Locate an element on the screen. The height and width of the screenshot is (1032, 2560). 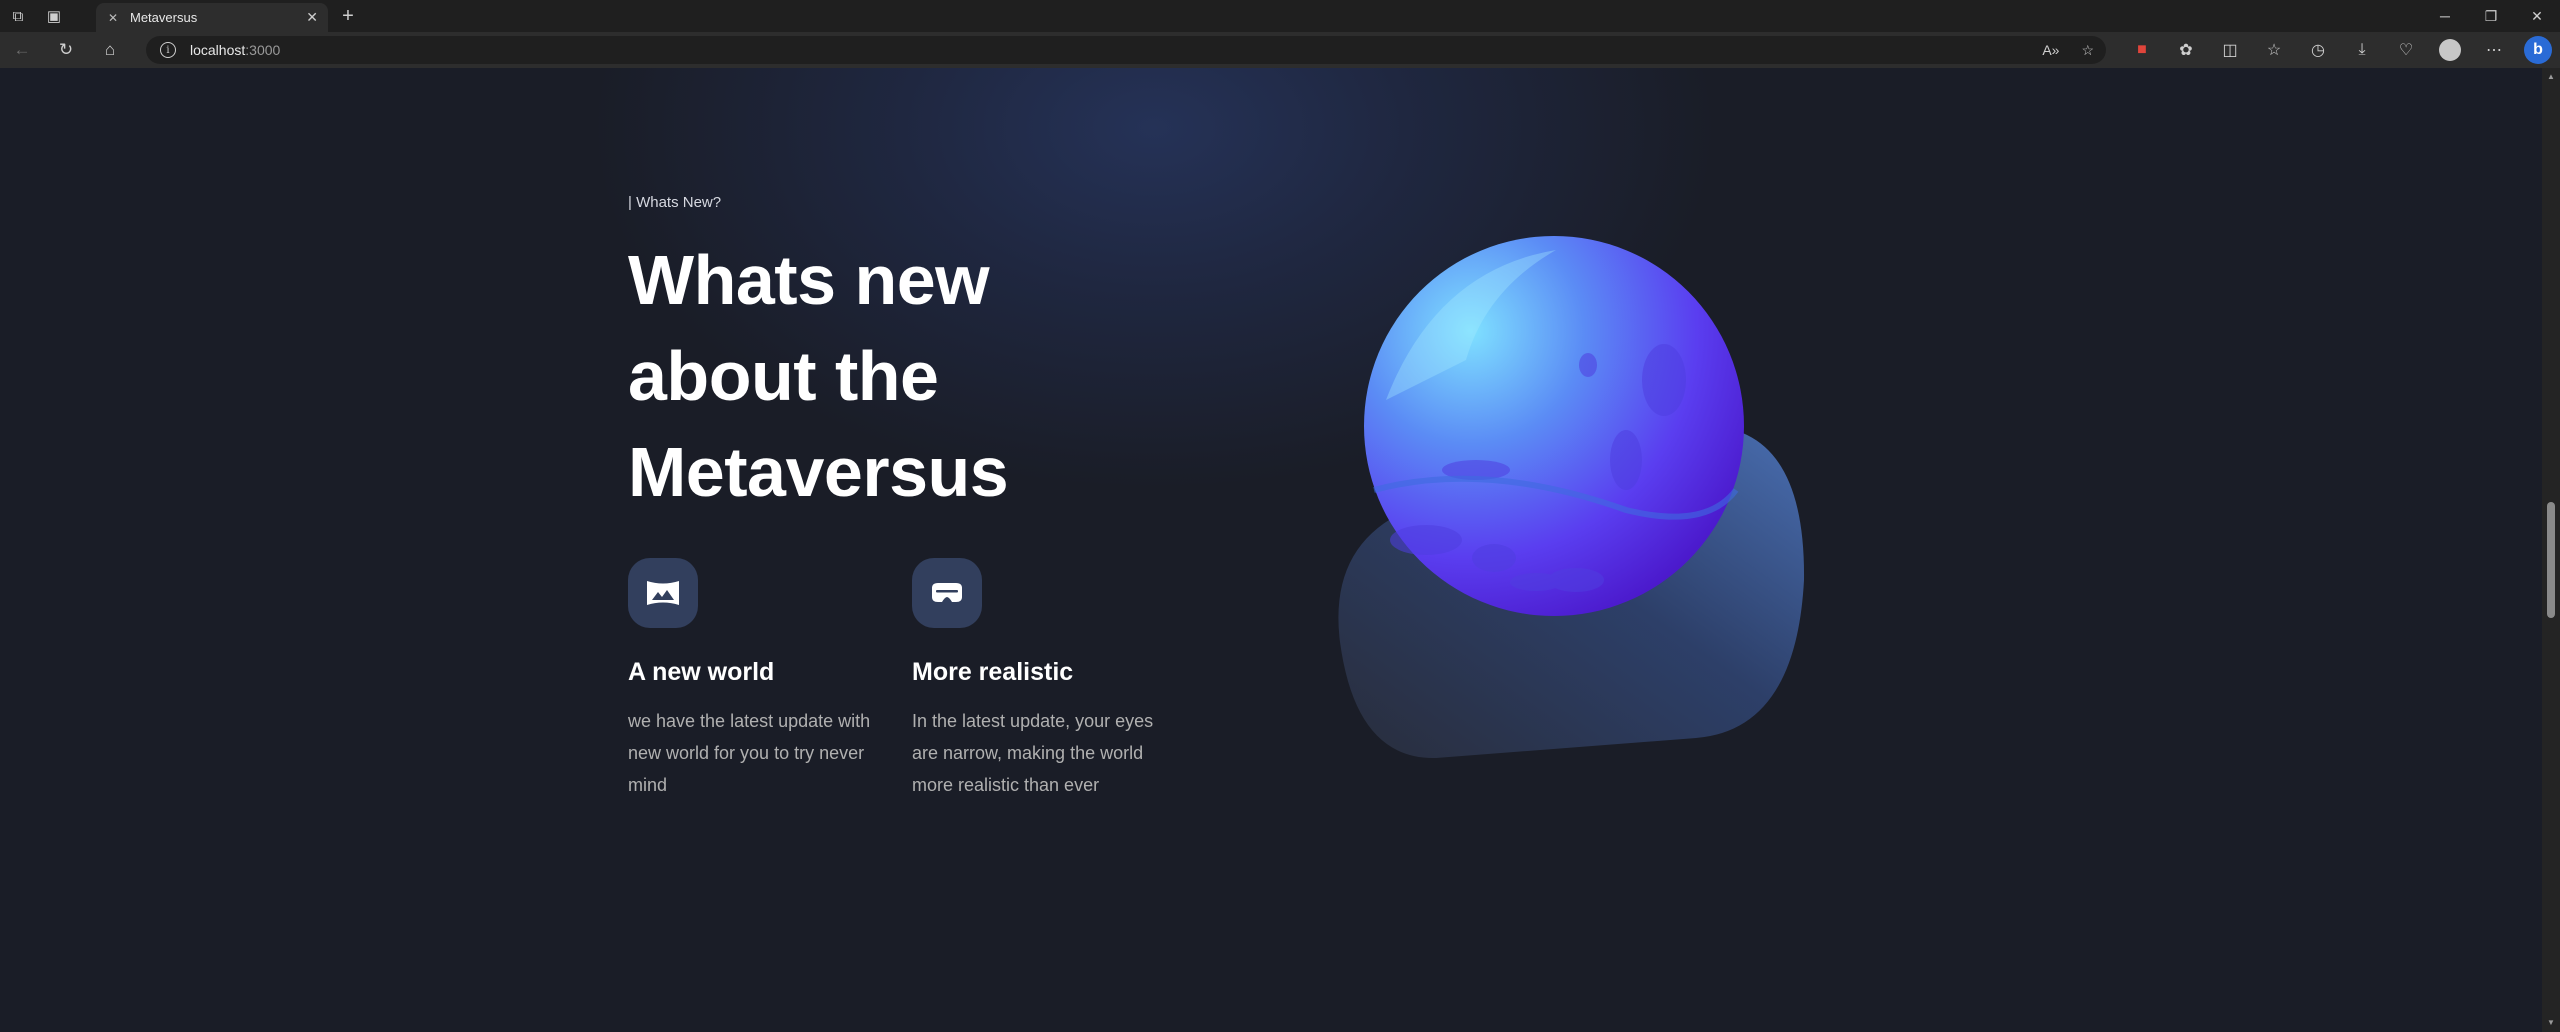
section-headline: Whats new about the Metaversus is located at coordinates (908, 376).